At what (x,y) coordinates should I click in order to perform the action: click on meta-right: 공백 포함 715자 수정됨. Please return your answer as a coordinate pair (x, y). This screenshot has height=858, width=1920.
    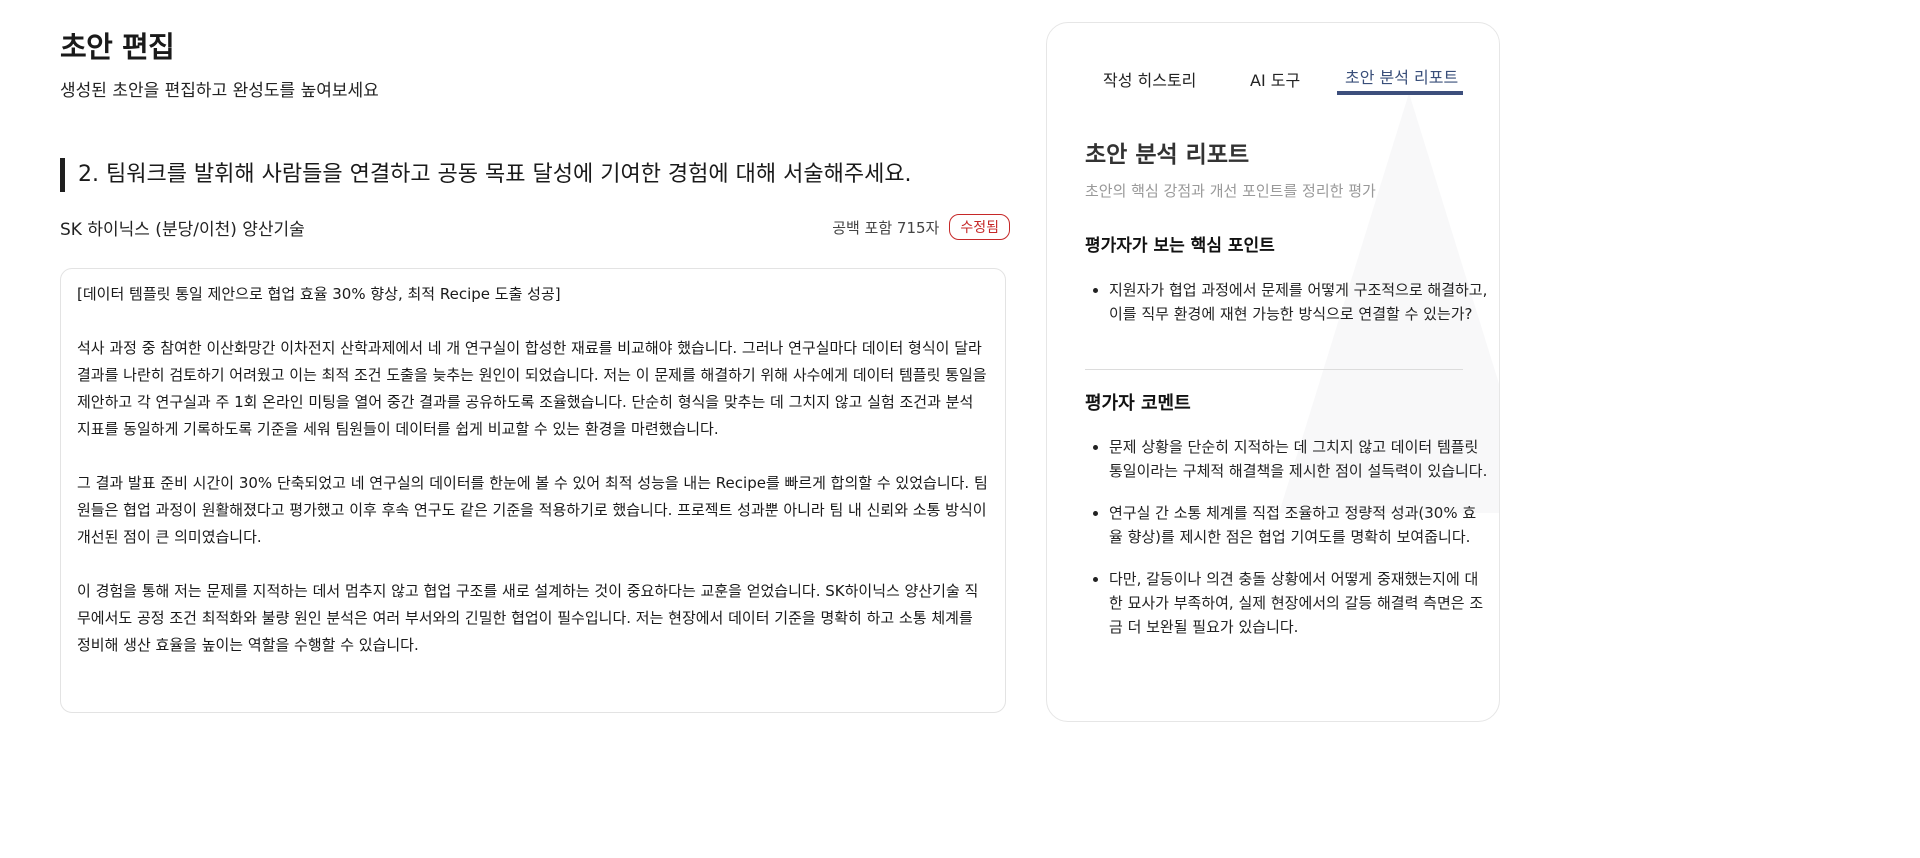
    Looking at the image, I should click on (921, 227).